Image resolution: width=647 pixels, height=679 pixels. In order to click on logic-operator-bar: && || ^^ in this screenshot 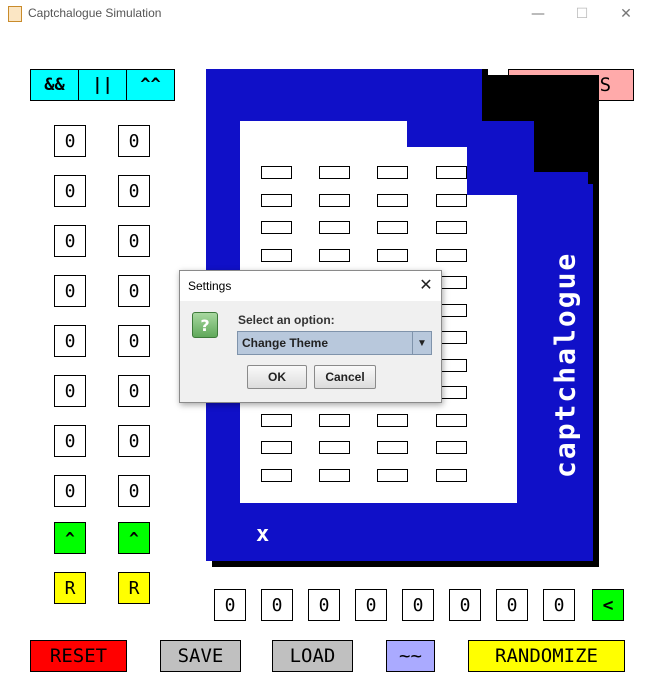, I will do `click(102, 85)`.